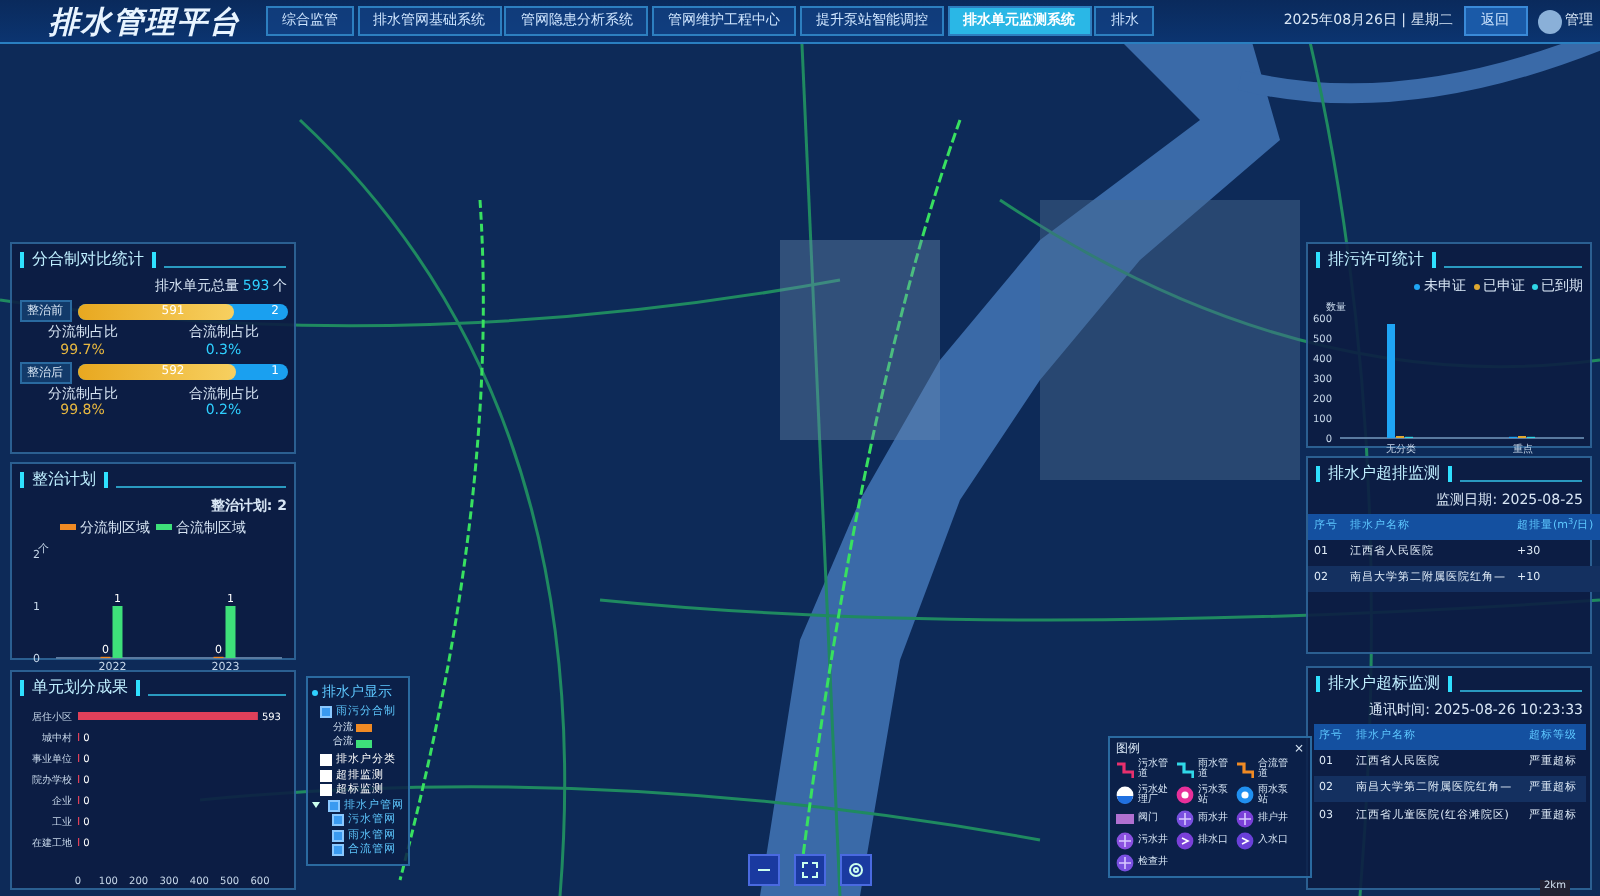  I want to click on panel-title: 排水户超标监测, so click(1384, 684).